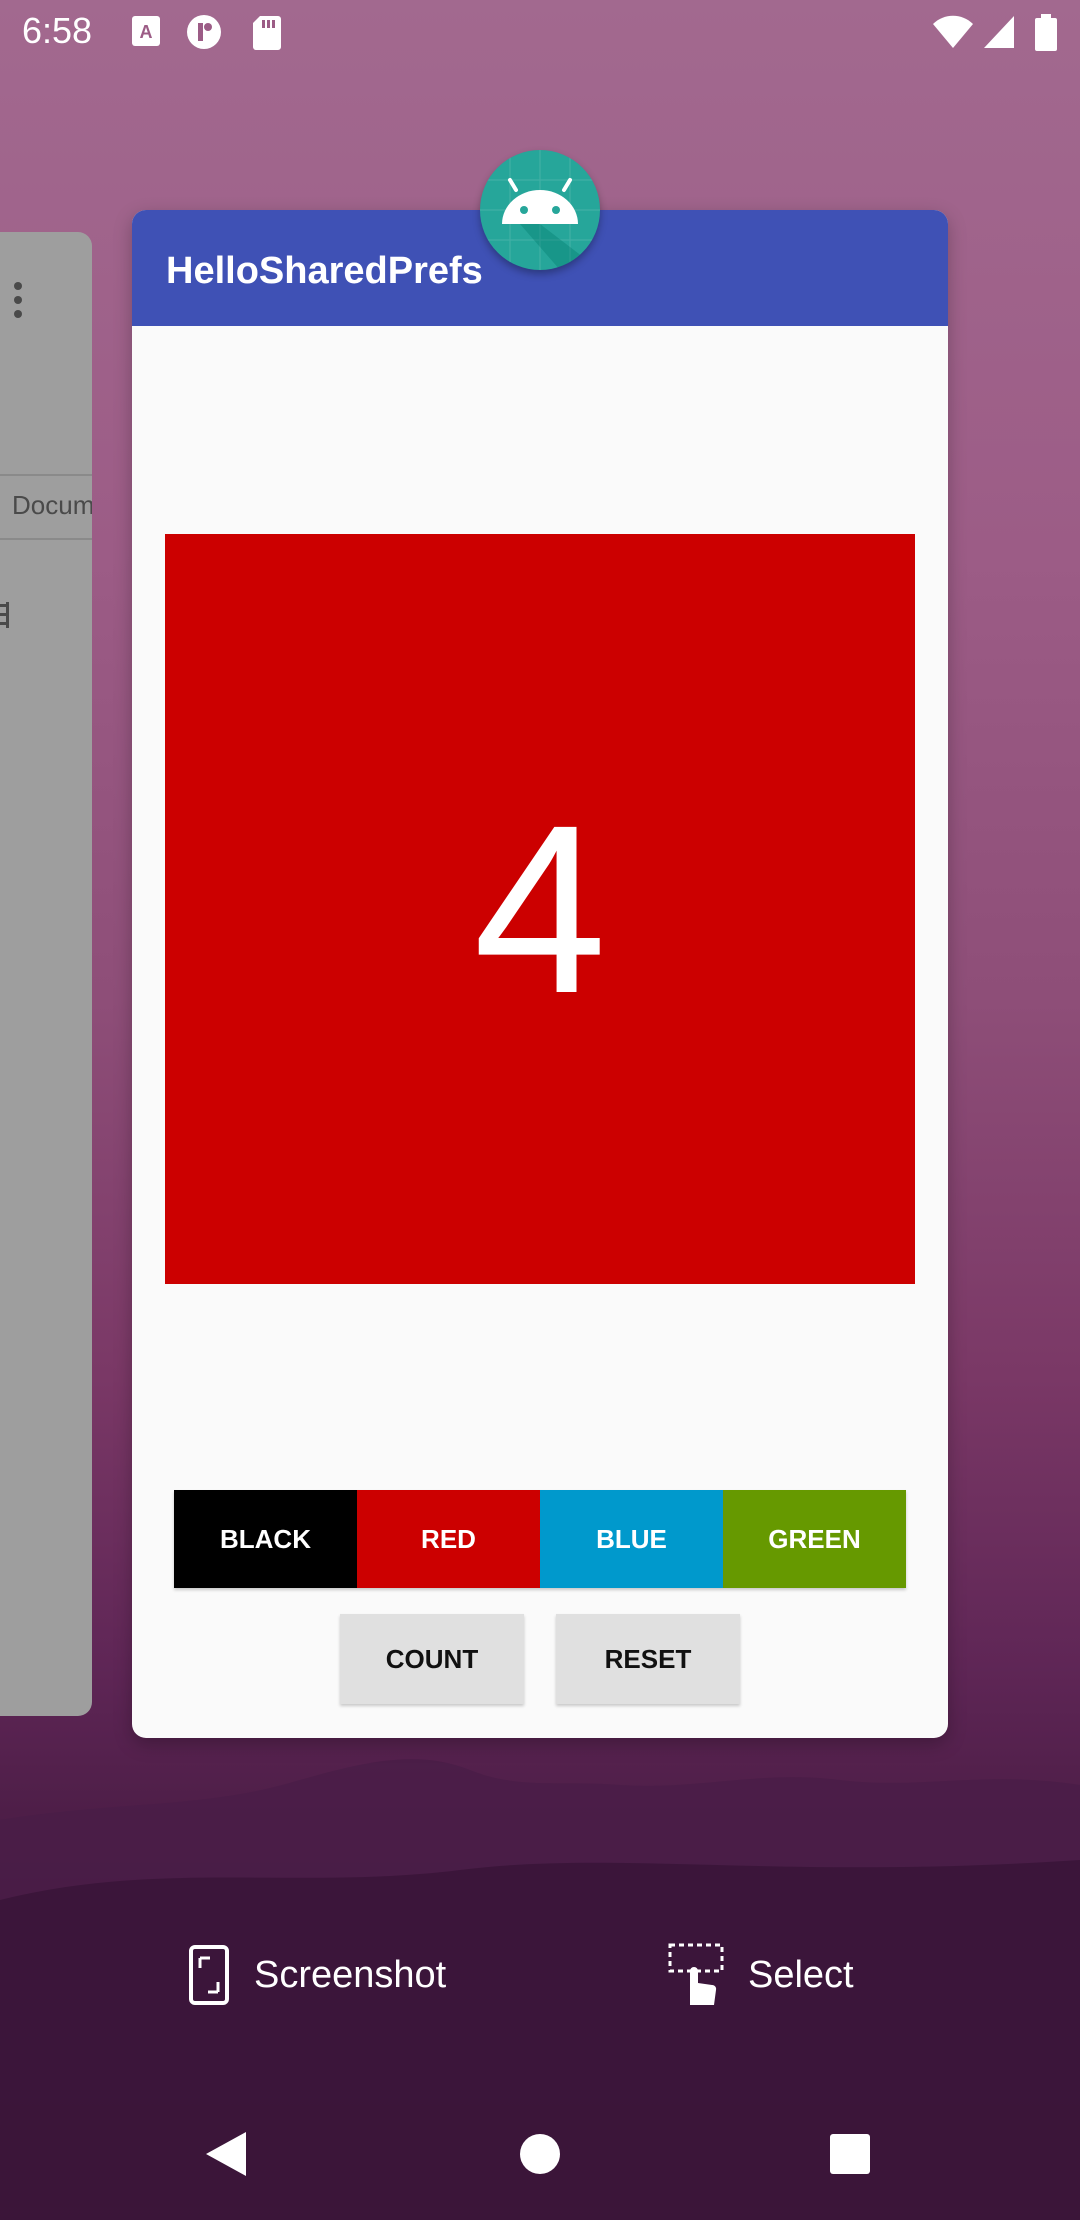 This screenshot has width=1080, height=2220. I want to click on recent-app-card-previous: Docum, so click(46, 974).